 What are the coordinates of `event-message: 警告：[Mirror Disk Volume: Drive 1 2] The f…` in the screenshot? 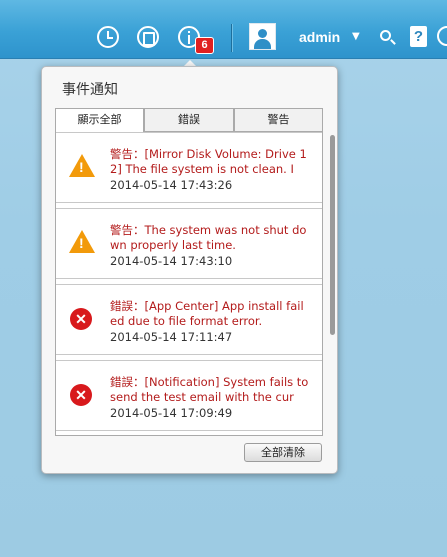 It's located at (208, 161).